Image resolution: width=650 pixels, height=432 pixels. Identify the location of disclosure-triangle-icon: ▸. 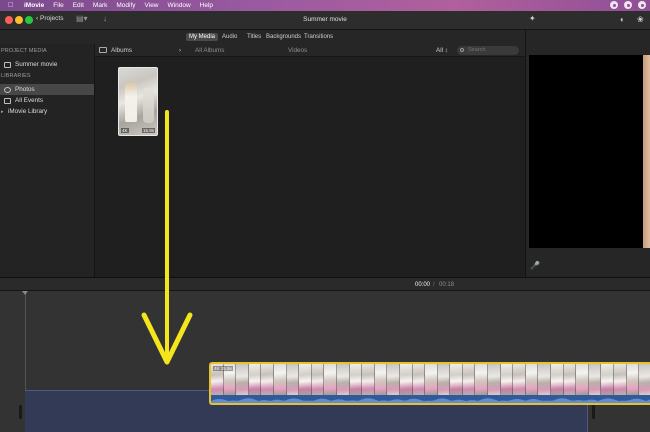
(3, 112).